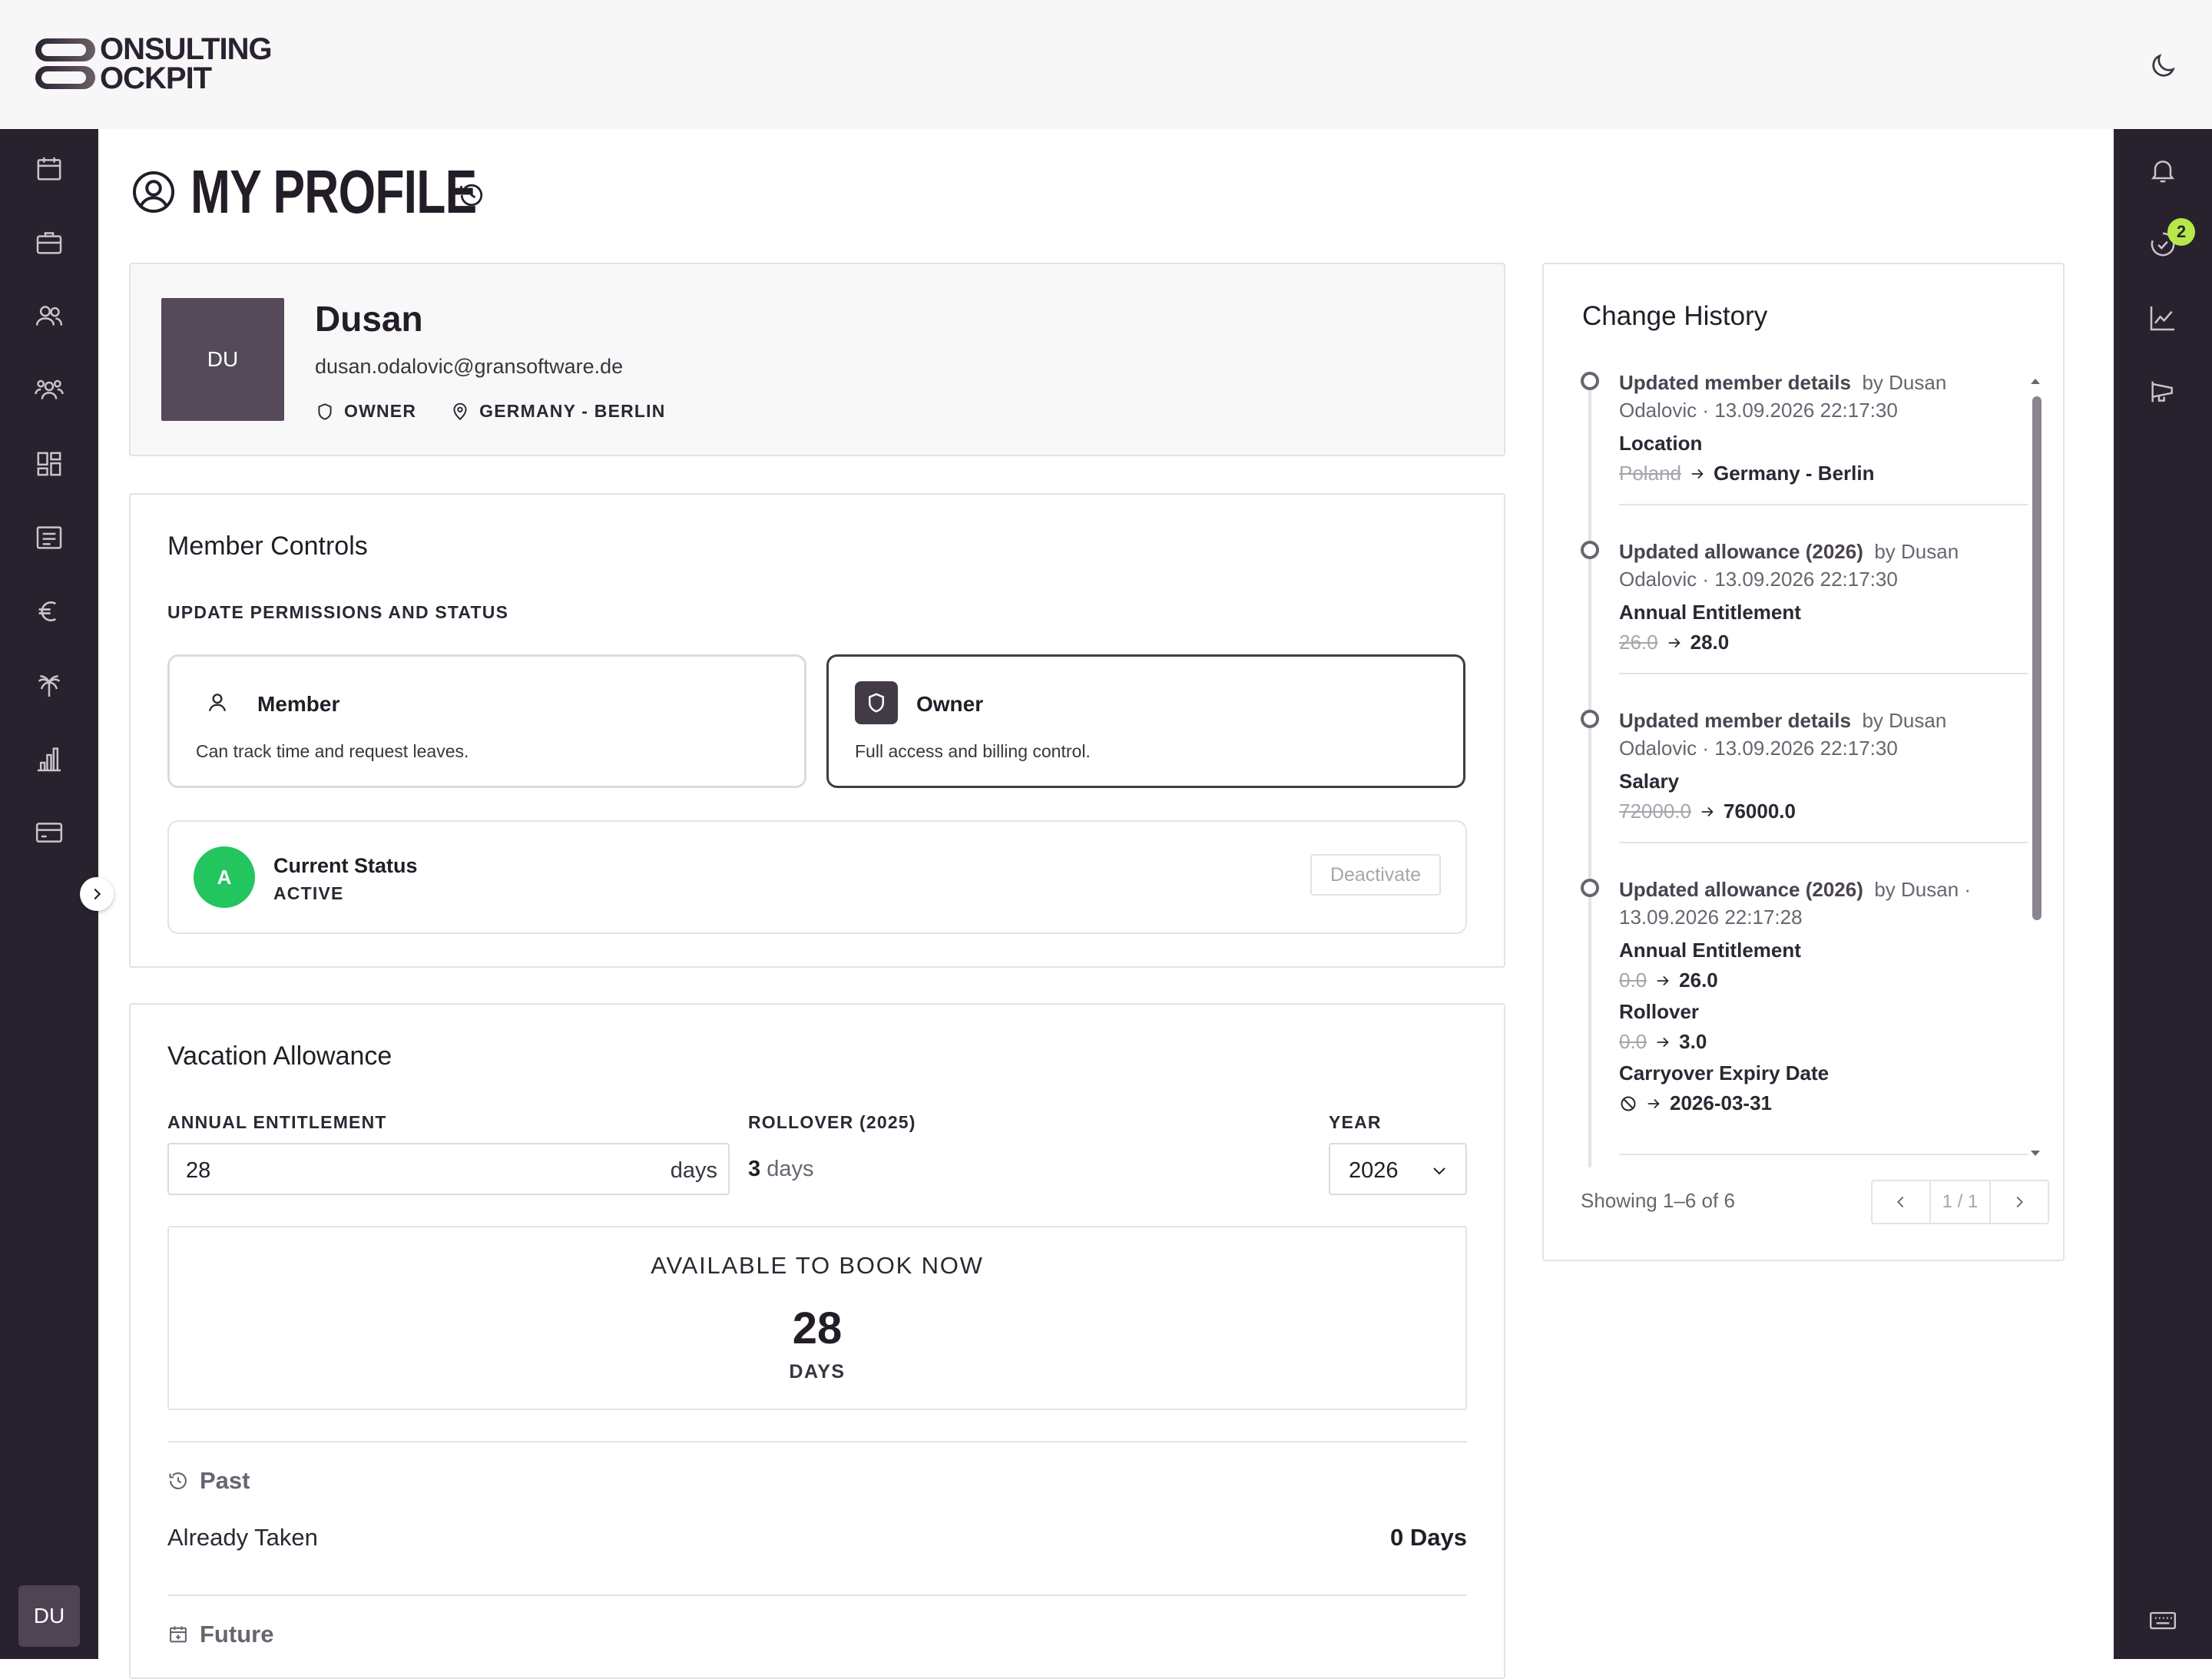 The width and height of the screenshot is (2212, 1679). What do you see at coordinates (1661, 443) in the screenshot?
I see `history-field: Location` at bounding box center [1661, 443].